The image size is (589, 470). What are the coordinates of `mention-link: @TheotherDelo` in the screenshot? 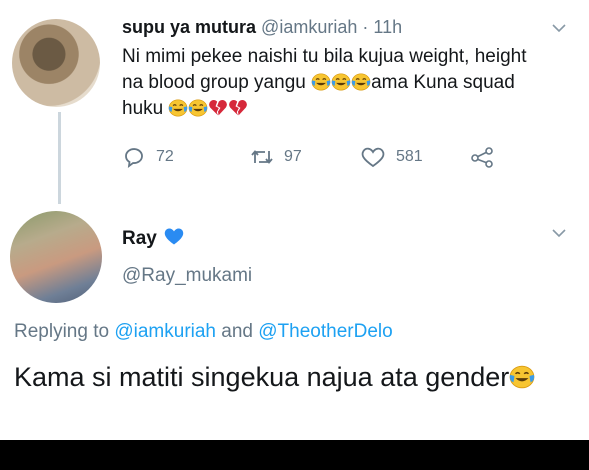 It's located at (325, 331).